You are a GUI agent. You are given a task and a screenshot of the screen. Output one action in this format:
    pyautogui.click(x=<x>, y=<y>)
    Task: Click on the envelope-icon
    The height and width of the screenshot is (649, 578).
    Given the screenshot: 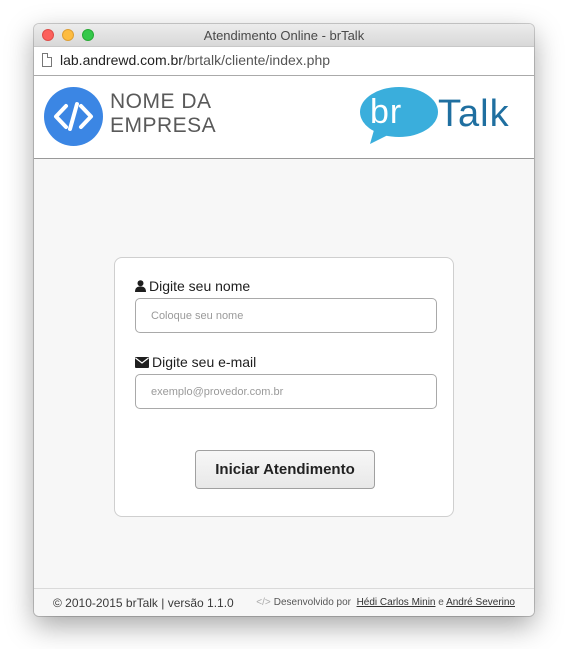 What is the action you would take?
    pyautogui.click(x=142, y=363)
    